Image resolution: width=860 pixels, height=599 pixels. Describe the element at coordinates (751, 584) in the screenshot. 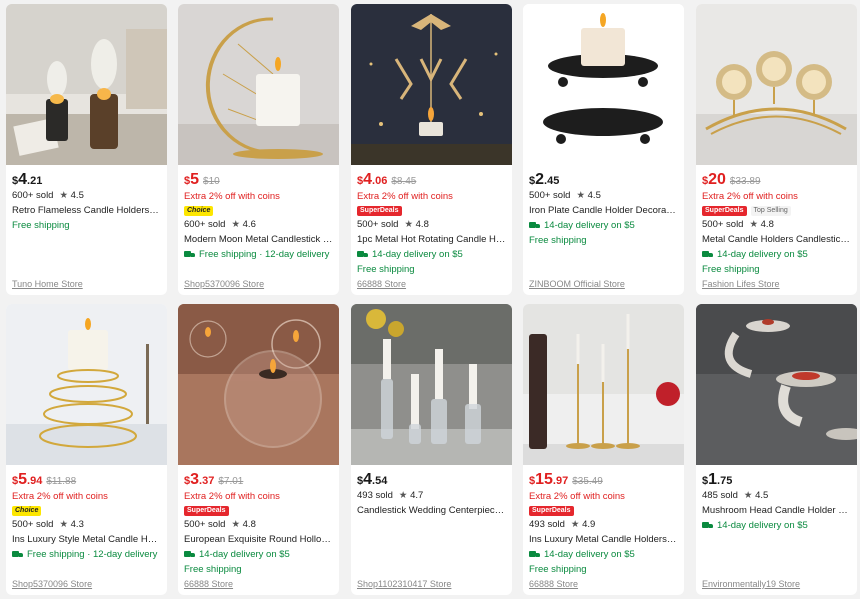

I see `store-link: Environmentally19 Store` at that location.